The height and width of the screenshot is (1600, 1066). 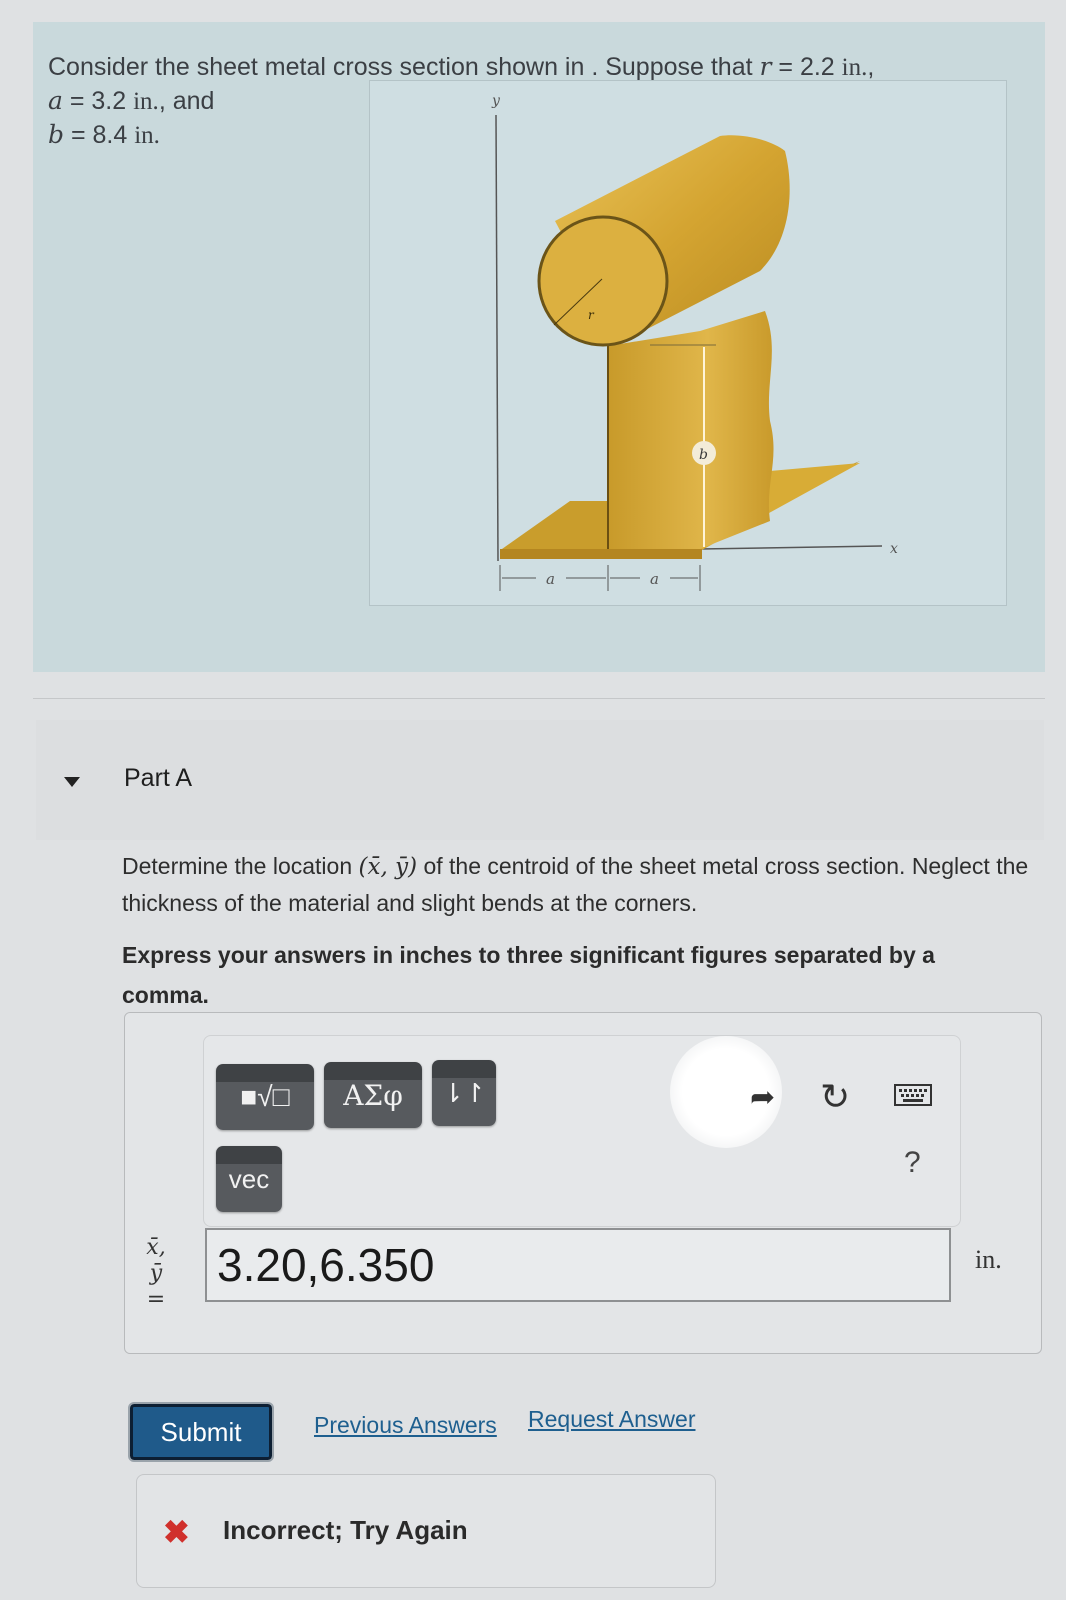 I want to click on y-axis, so click(x=497, y=338).